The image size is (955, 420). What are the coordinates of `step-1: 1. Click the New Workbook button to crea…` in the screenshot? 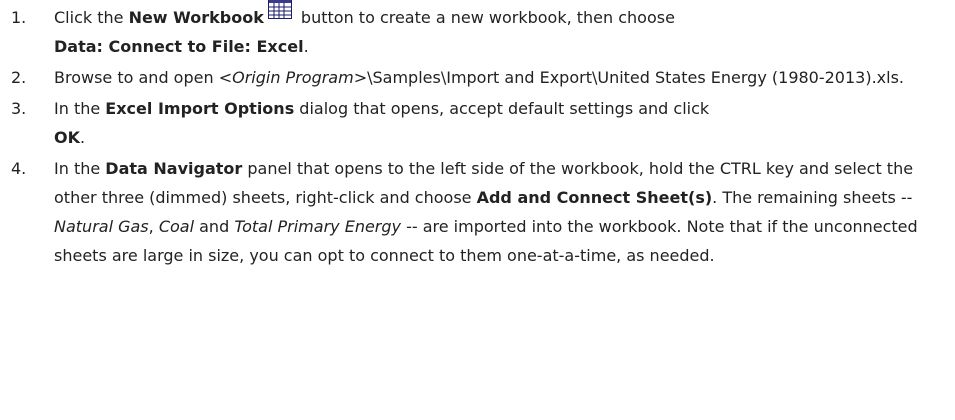 It's located at (477, 30).